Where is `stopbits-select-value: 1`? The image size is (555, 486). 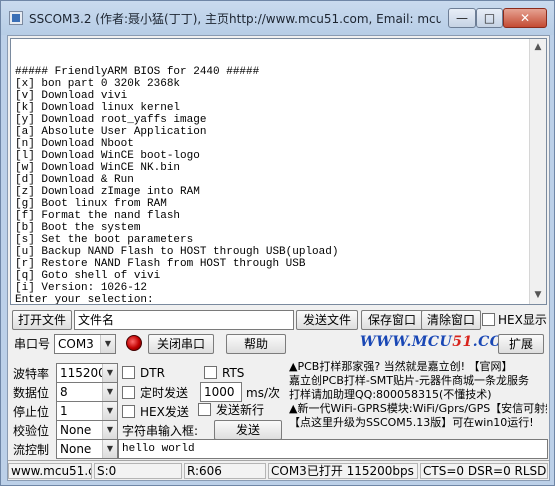 stopbits-select-value: 1 is located at coordinates (64, 411).